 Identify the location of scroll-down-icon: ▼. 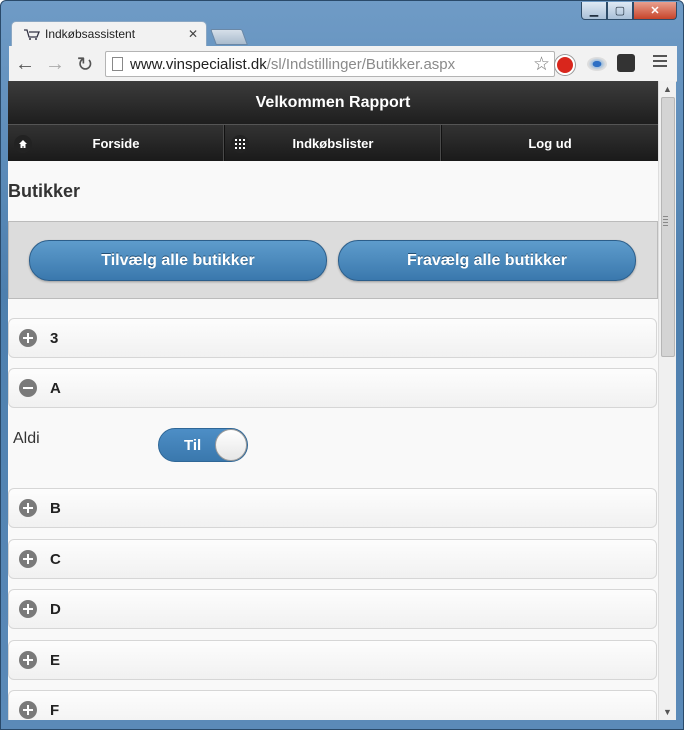
(667, 712).